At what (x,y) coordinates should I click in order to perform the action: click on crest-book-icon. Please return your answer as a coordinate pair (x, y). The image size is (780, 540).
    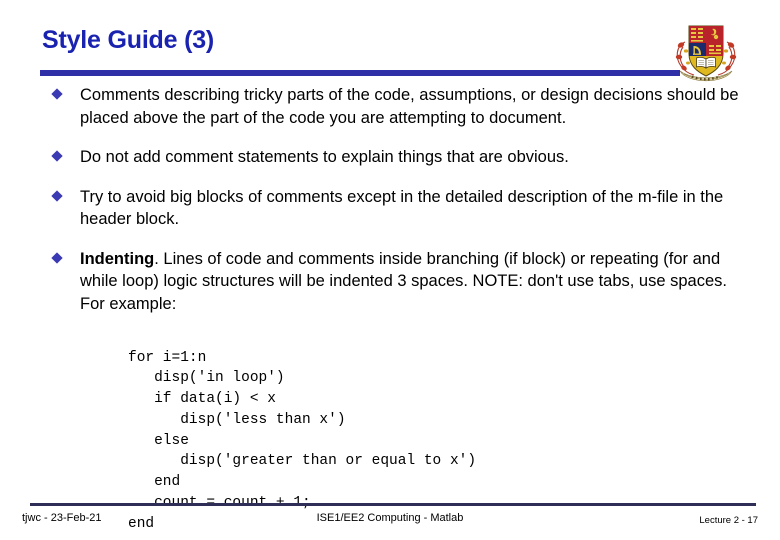
    Looking at the image, I should click on (706, 62).